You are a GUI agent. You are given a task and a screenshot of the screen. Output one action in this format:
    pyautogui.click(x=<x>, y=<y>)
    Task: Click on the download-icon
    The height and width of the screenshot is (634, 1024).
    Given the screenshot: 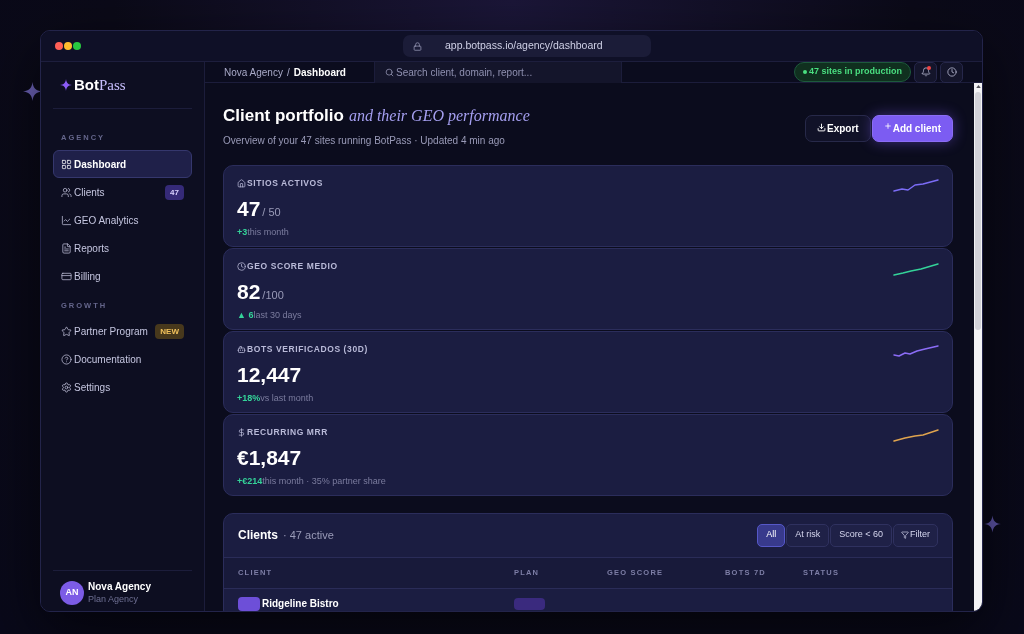 What is the action you would take?
    pyautogui.click(x=821, y=127)
    